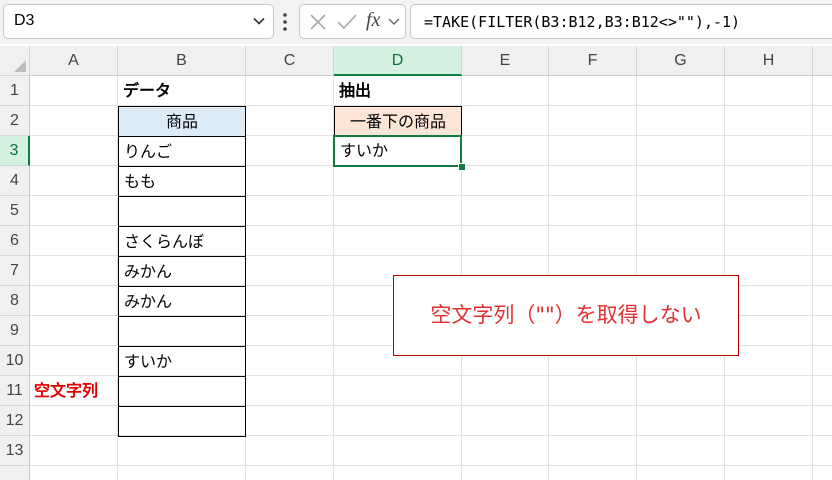  I want to click on cell-a11: 空文字列, so click(74, 391).